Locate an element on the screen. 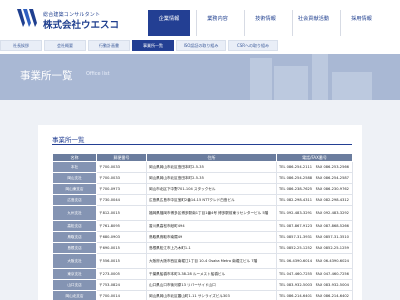 Image resolution: width=400 pixels, height=300 pixels. fax: FAX 082-298-4312 is located at coordinates (332, 199).